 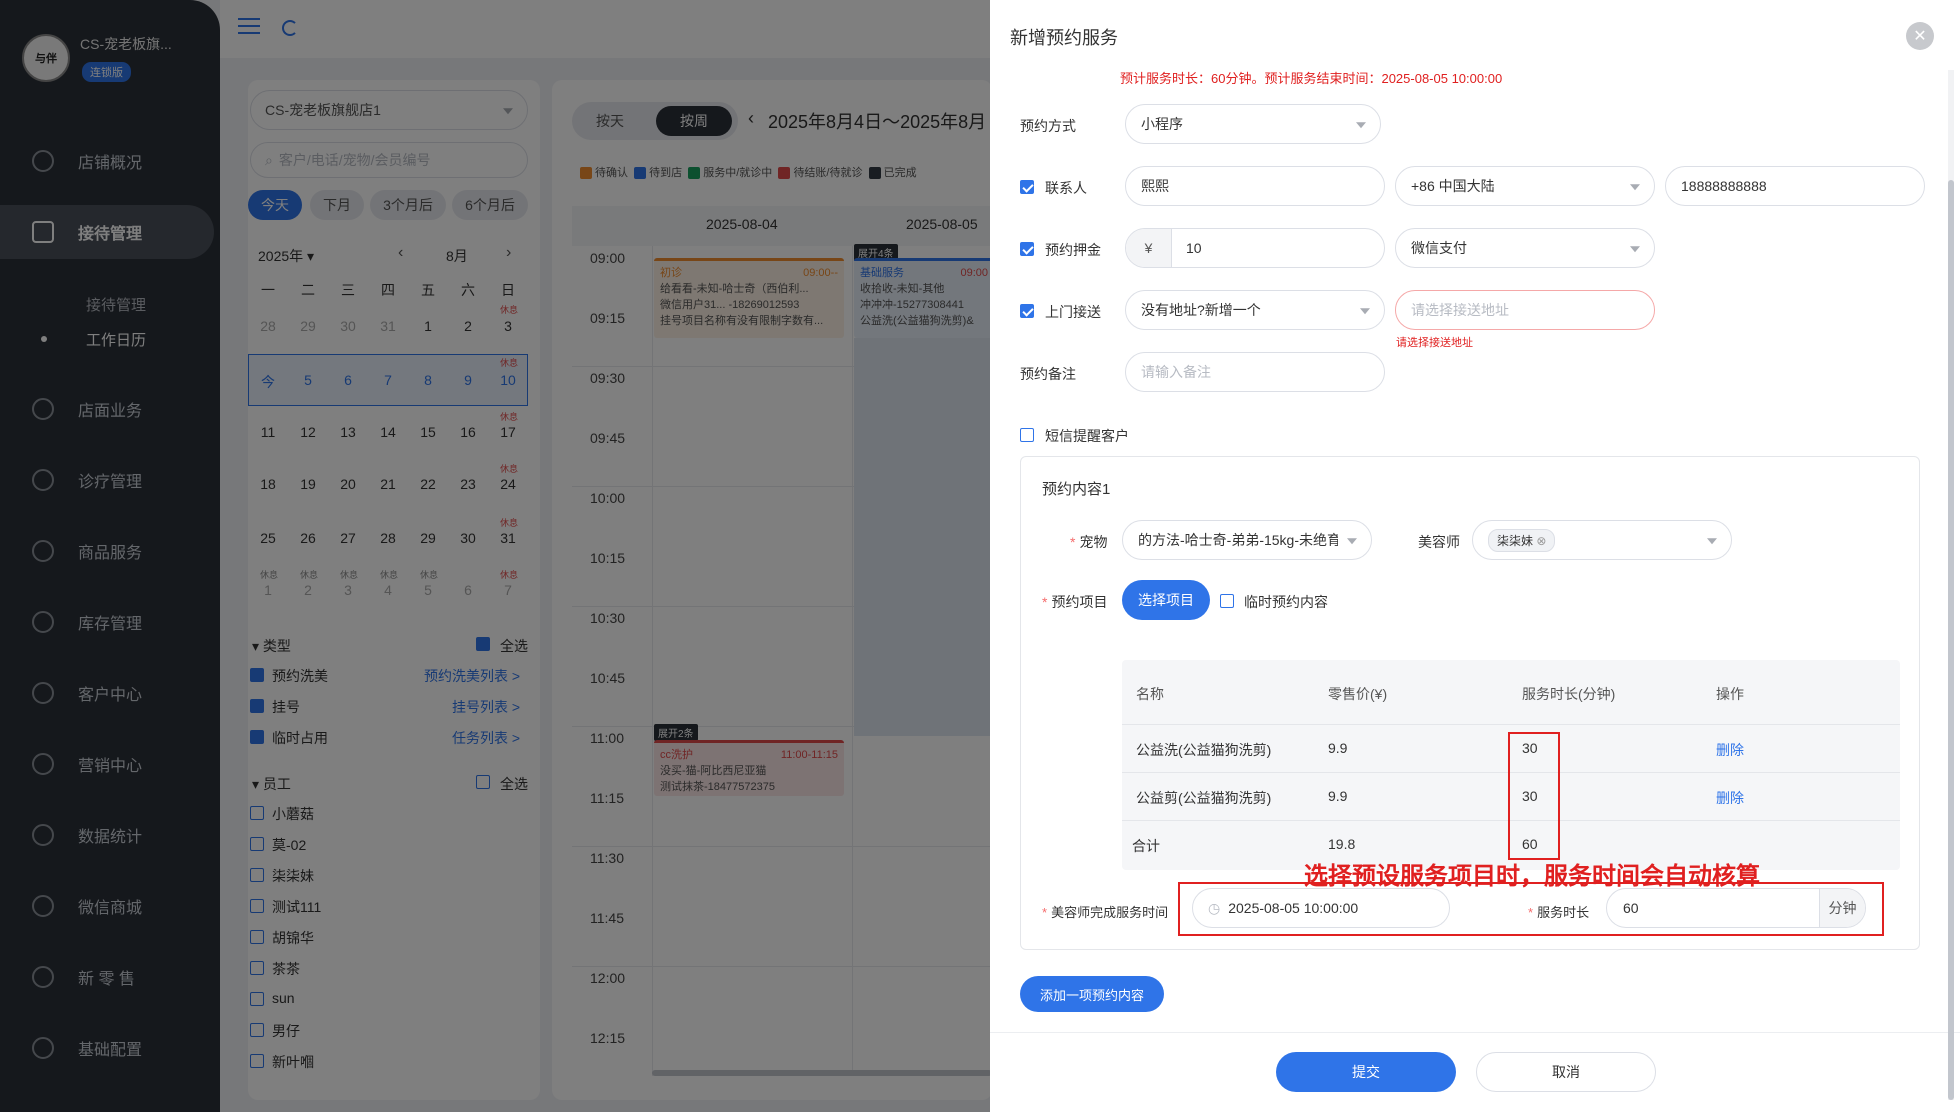 What do you see at coordinates (1027, 435) in the screenshot?
I see `sms-checkbox` at bounding box center [1027, 435].